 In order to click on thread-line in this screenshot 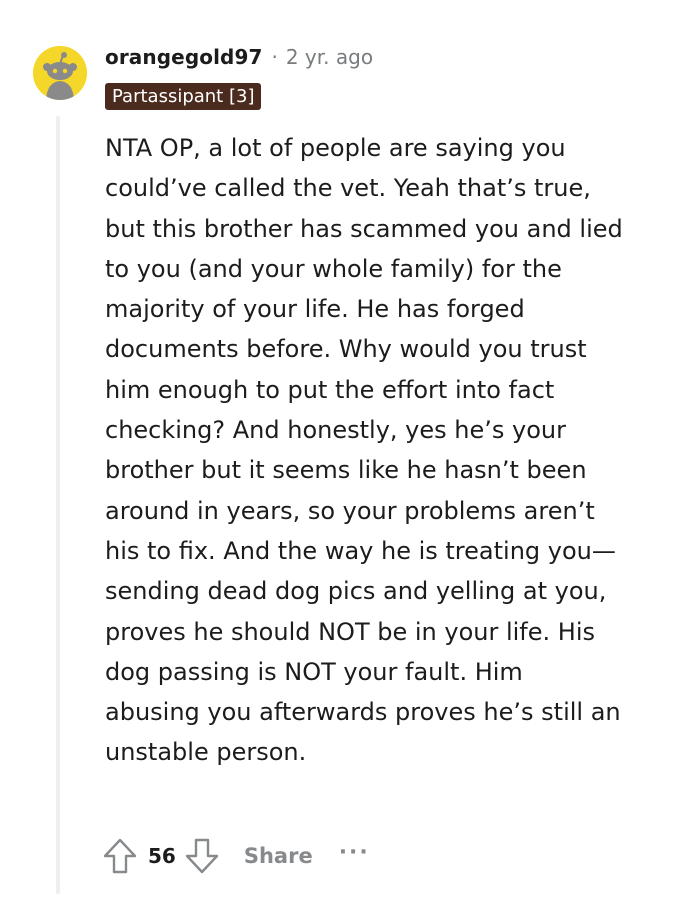, I will do `click(58, 505)`.